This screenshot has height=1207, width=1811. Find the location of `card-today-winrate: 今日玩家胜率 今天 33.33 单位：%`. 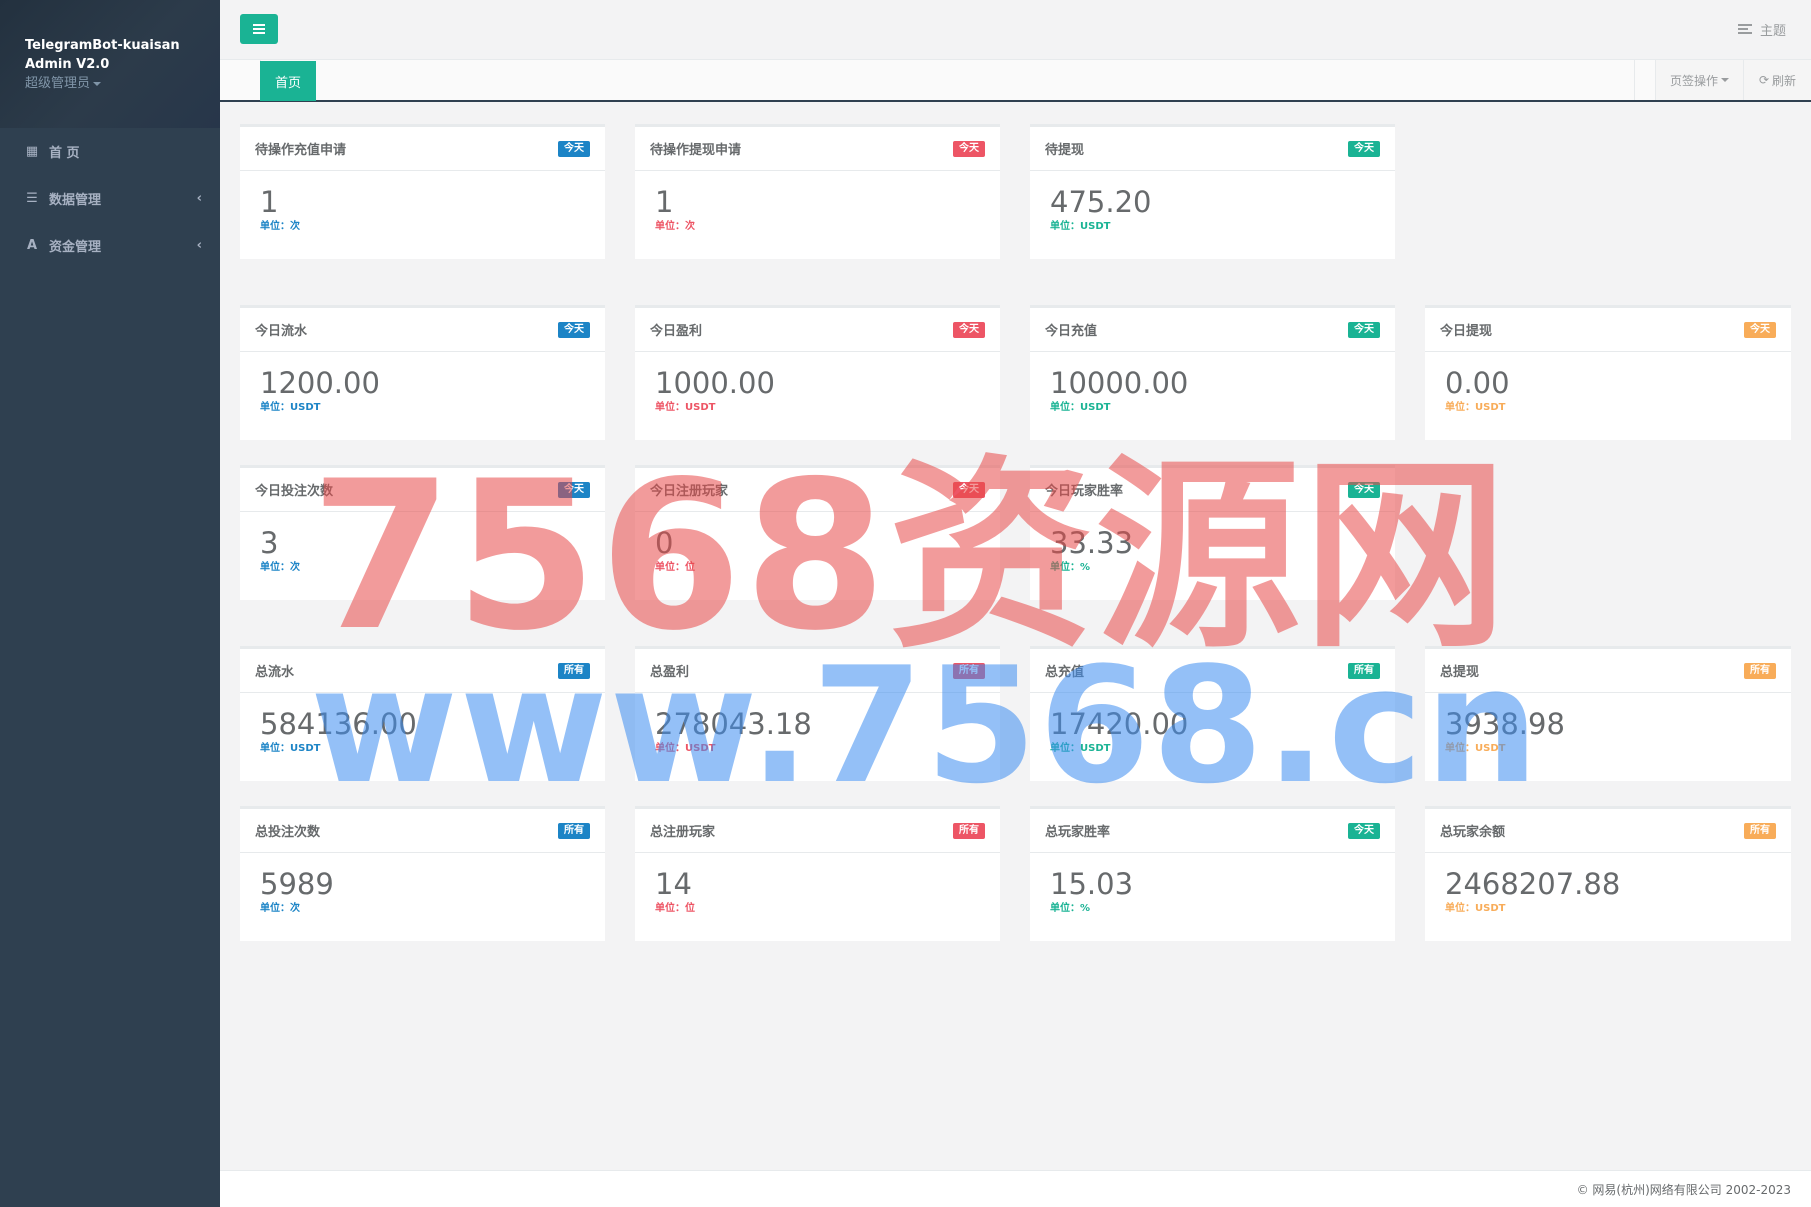

card-today-winrate: 今日玩家胜率 今天 33.33 单位：% is located at coordinates (1212, 532).